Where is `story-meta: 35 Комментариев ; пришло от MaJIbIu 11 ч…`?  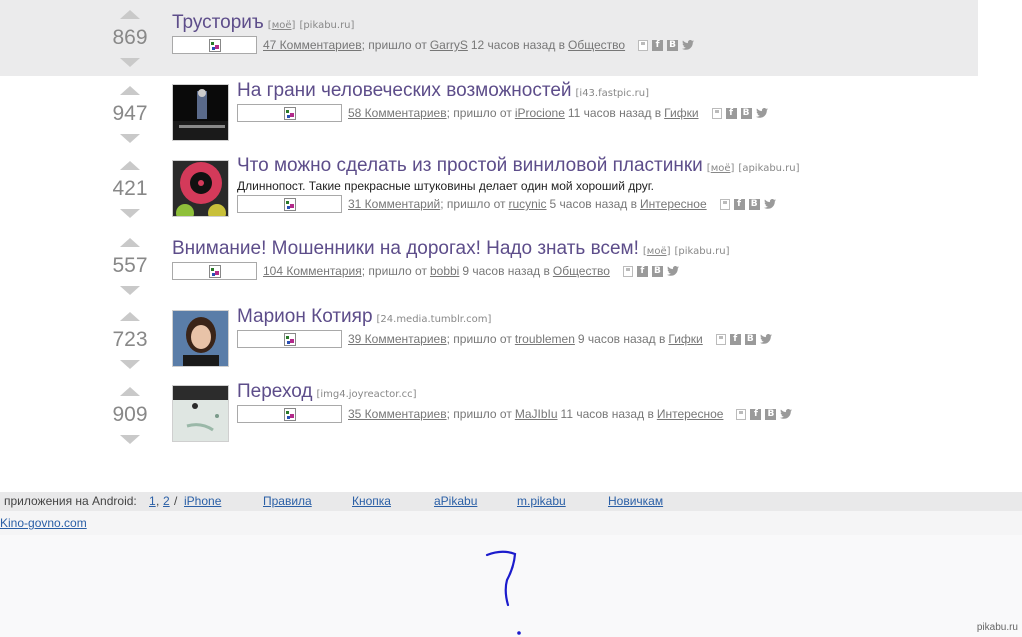 story-meta: 35 Комментариев ; пришло от MaJIbIu 11 ч… is located at coordinates (515, 414).